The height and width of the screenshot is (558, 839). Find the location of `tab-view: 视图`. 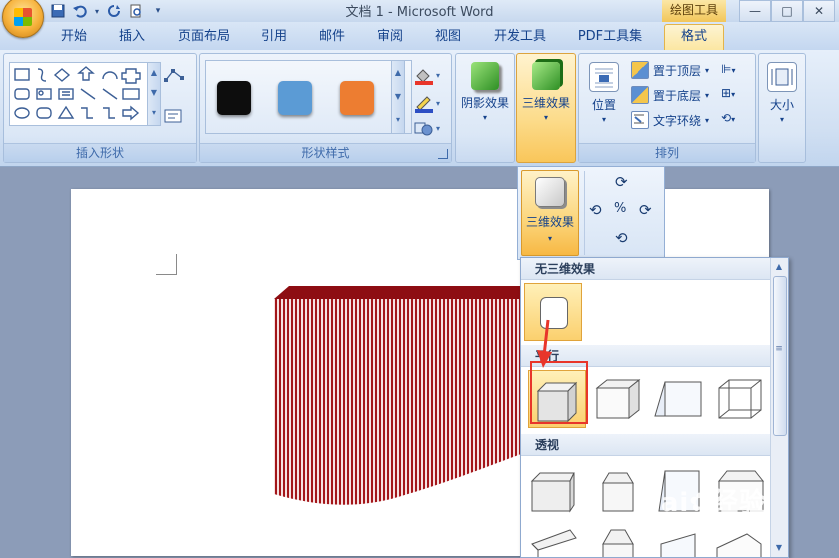

tab-view: 视图 is located at coordinates (448, 37).